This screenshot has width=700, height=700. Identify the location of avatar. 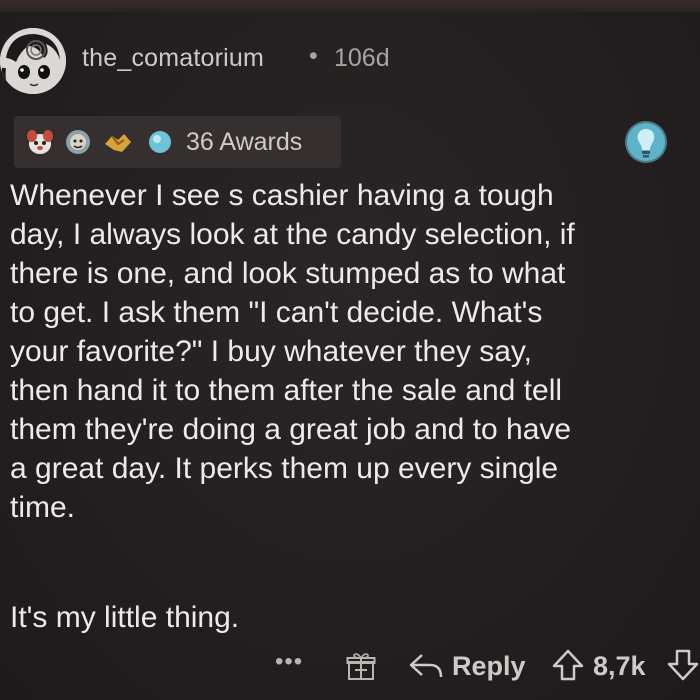
(33, 61).